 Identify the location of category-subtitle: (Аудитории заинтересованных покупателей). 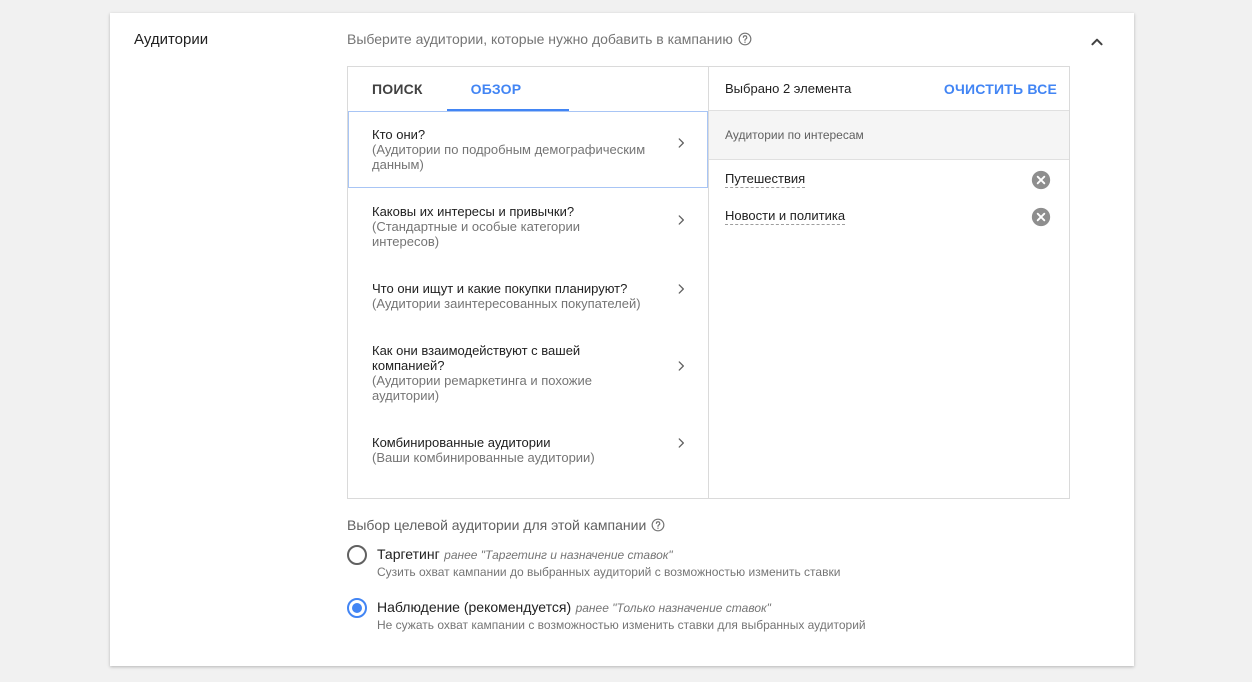
(506, 303).